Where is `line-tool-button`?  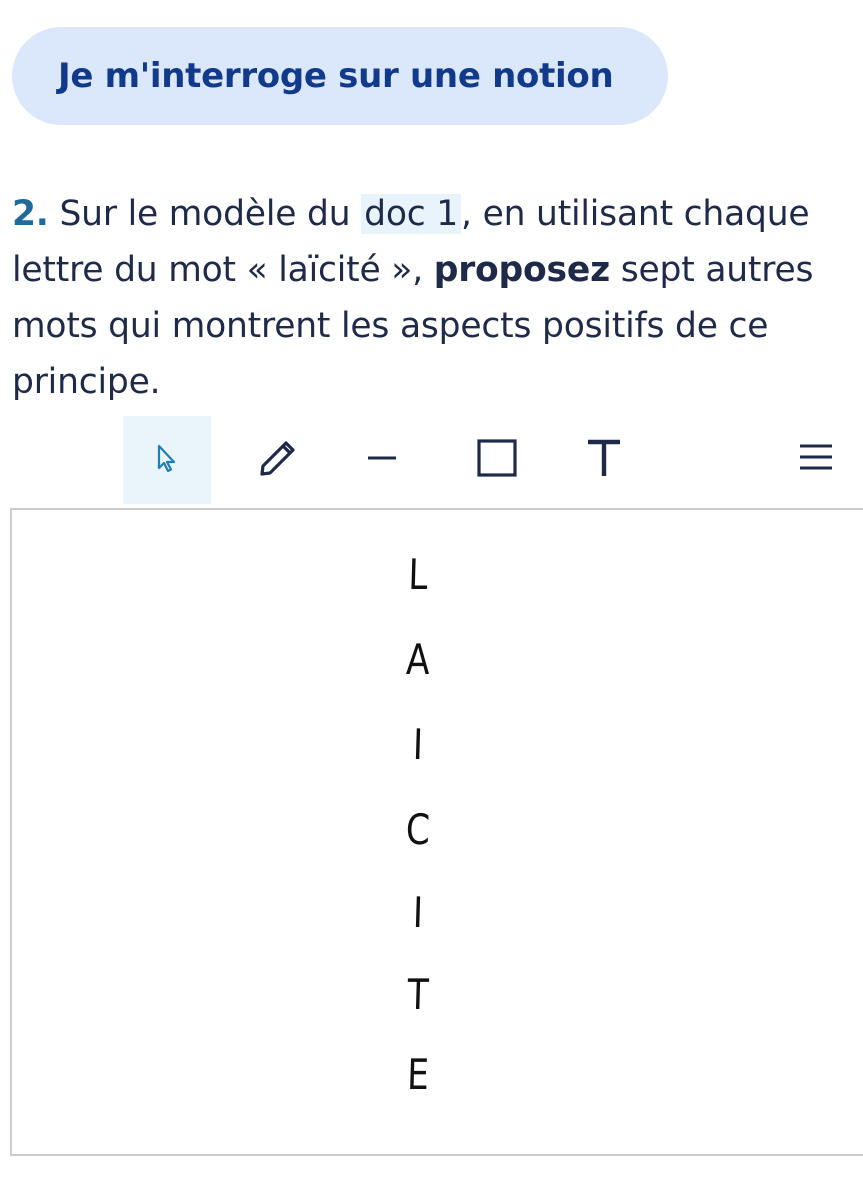 line-tool-button is located at coordinates (382, 460).